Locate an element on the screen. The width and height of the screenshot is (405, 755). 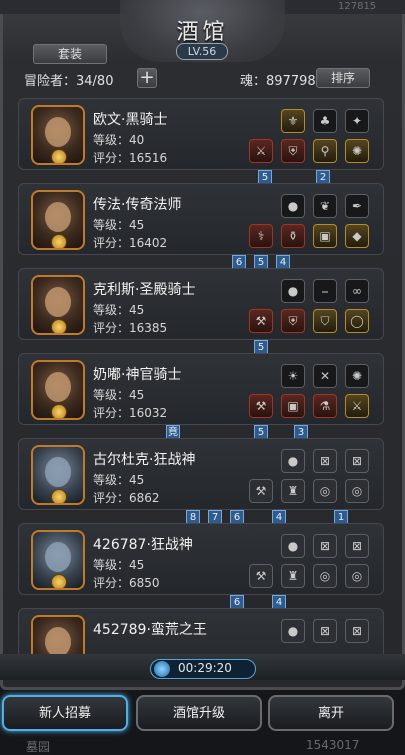
equipment-icon: ⚗ is located at coordinates (325, 406).